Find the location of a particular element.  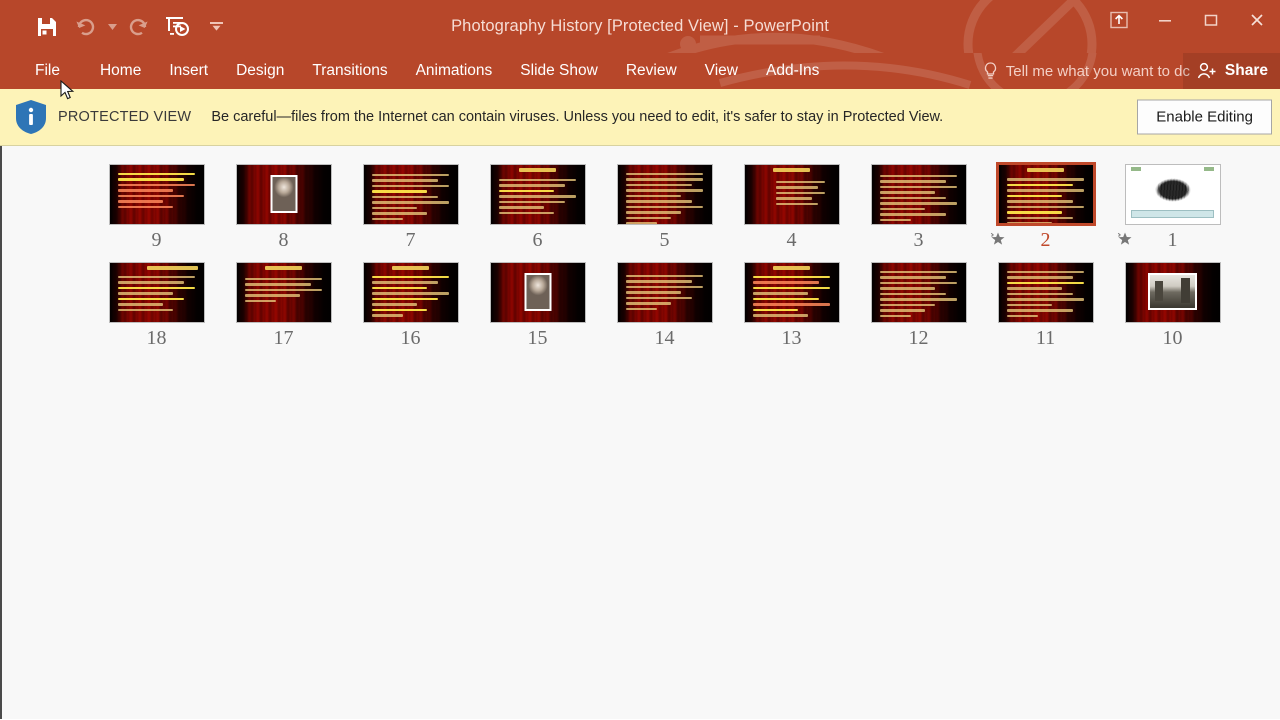

slide-cell: 2 is located at coordinates (1045, 208).